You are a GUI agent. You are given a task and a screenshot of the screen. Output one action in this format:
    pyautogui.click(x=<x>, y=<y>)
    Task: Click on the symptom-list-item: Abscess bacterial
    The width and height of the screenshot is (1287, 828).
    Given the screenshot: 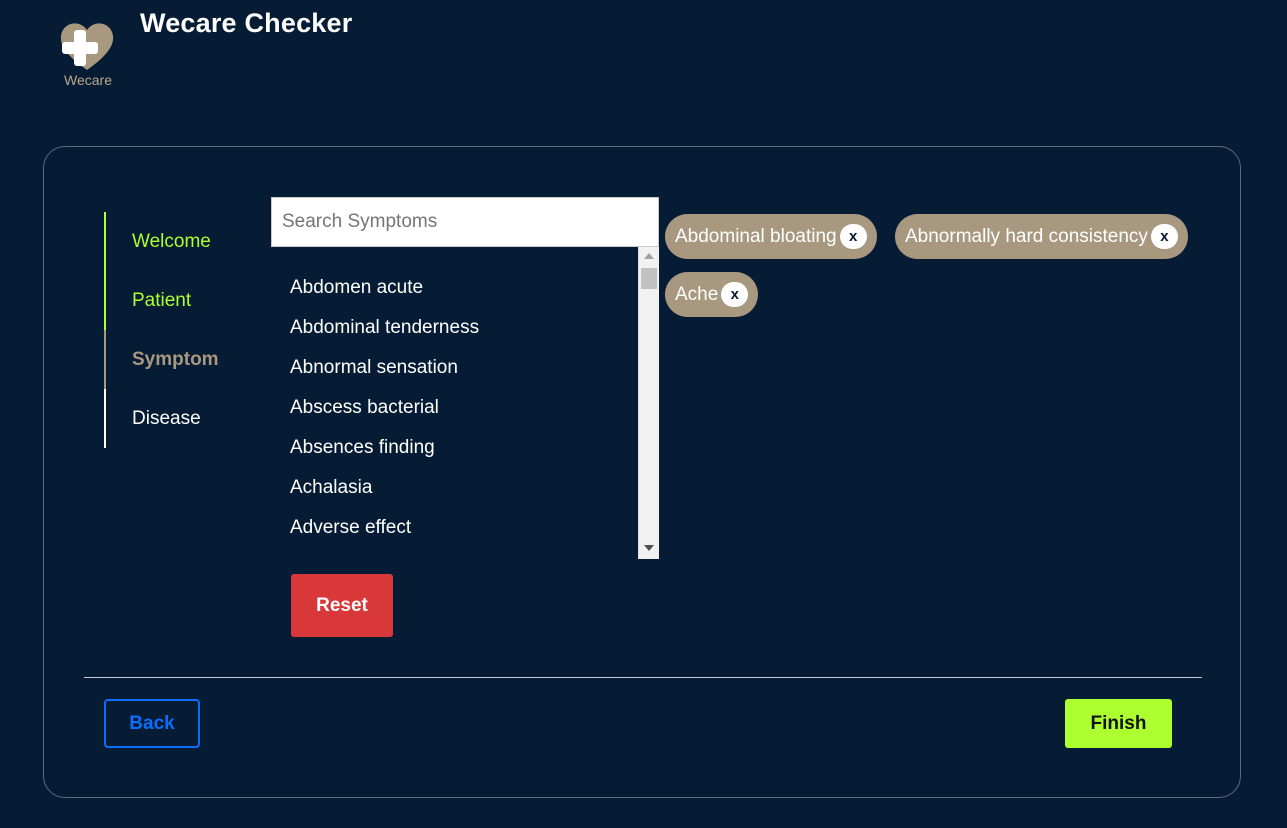 What is the action you would take?
    pyautogui.click(x=364, y=408)
    